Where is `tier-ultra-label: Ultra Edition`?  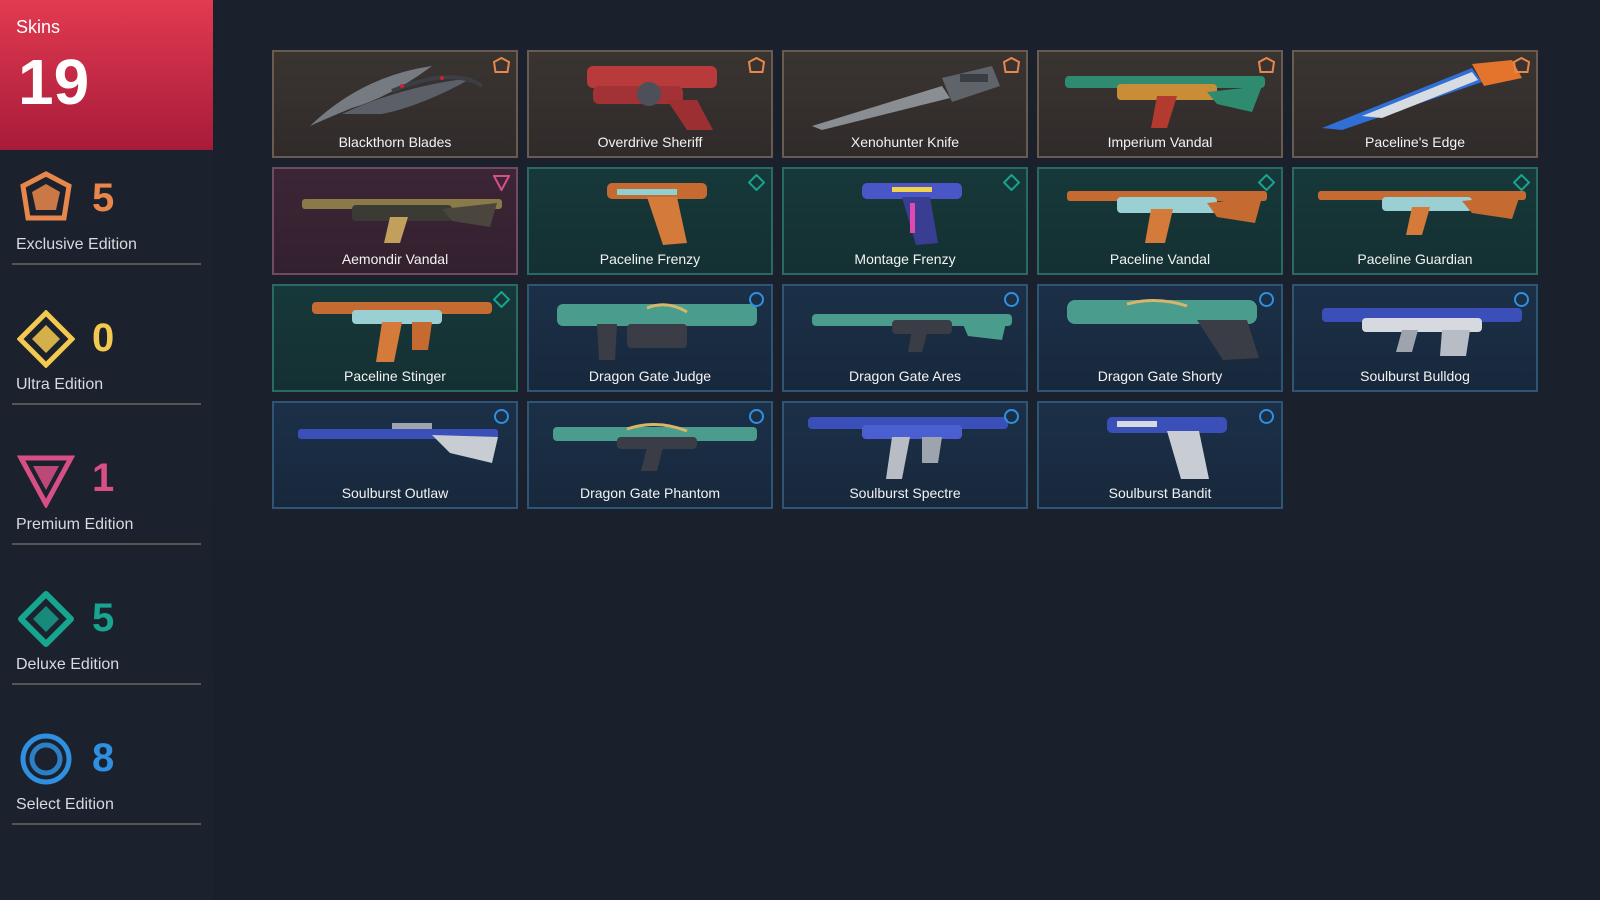 tier-ultra-label: Ultra Edition is located at coordinates (60, 384).